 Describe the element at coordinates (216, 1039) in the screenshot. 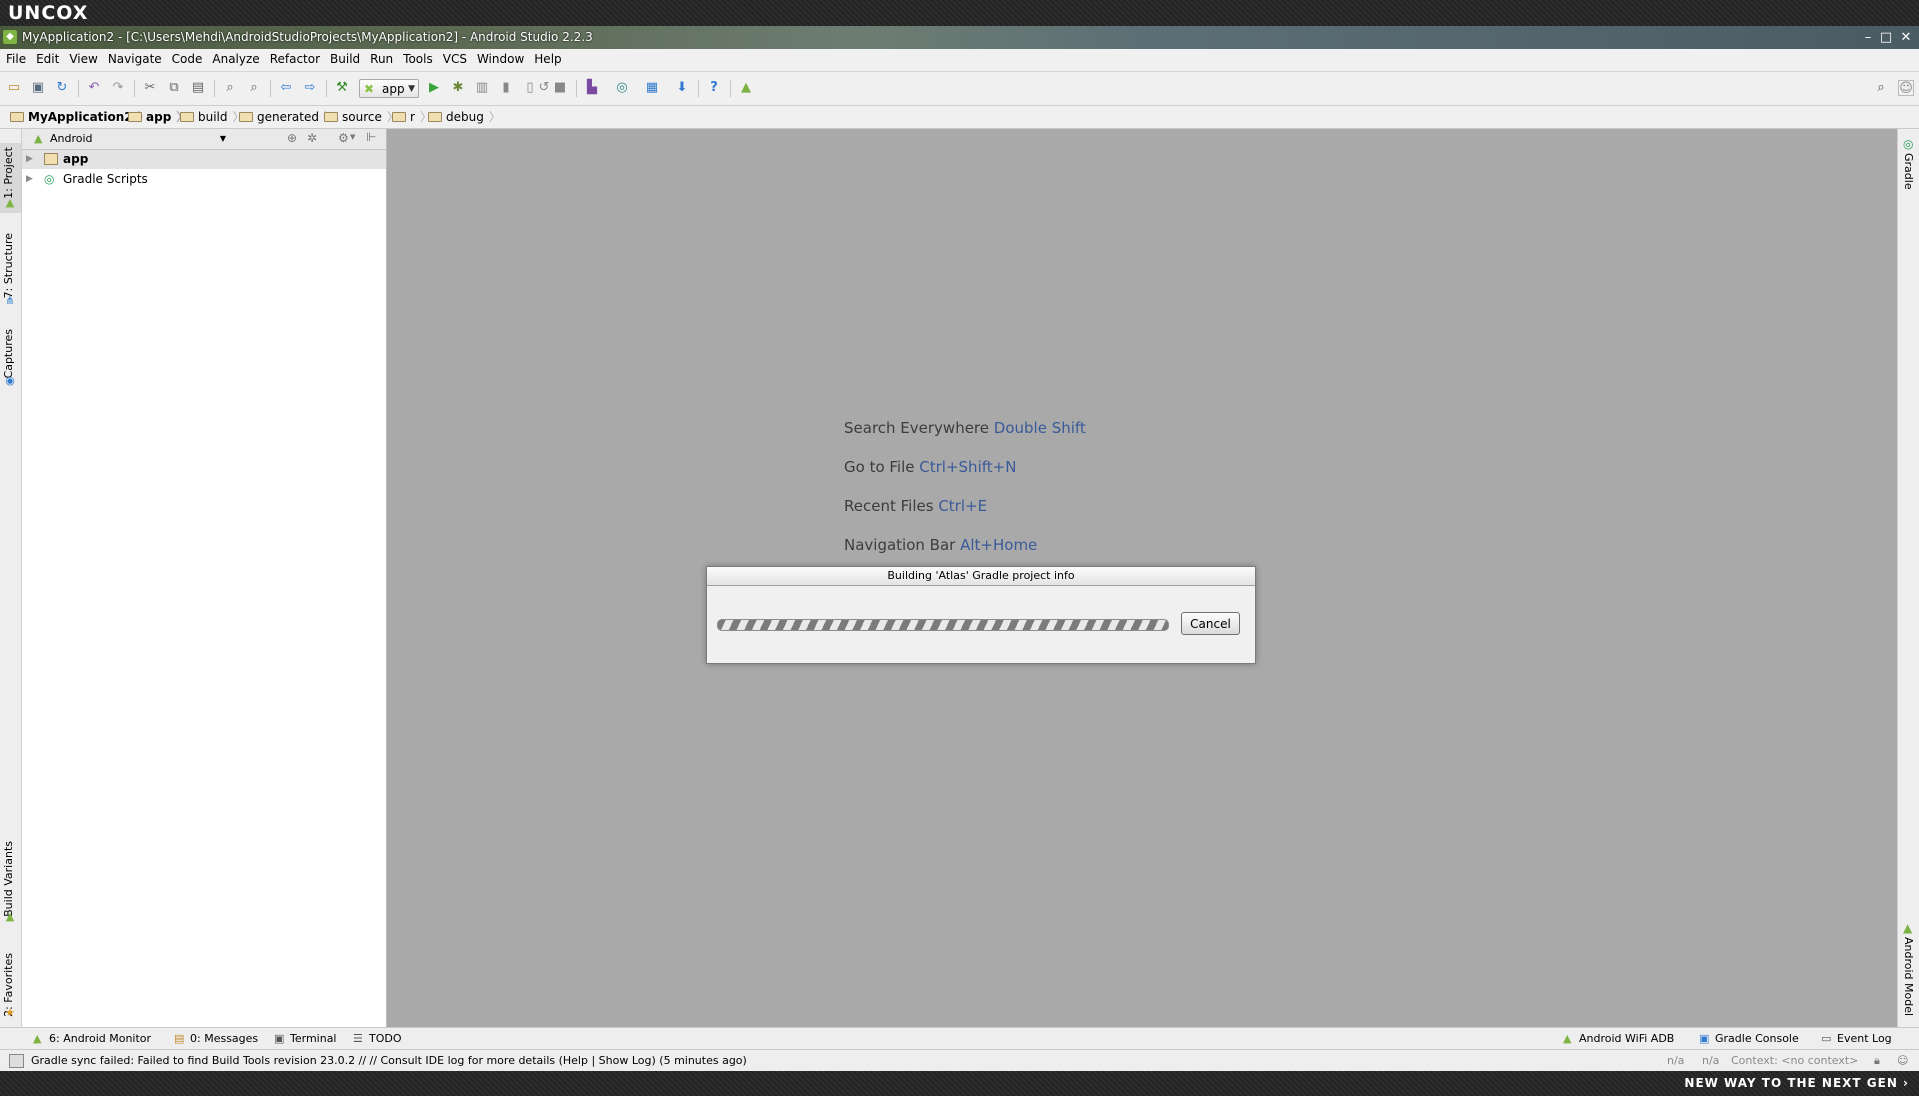

I see `tab-messages: ▤ 0: Messages` at that location.